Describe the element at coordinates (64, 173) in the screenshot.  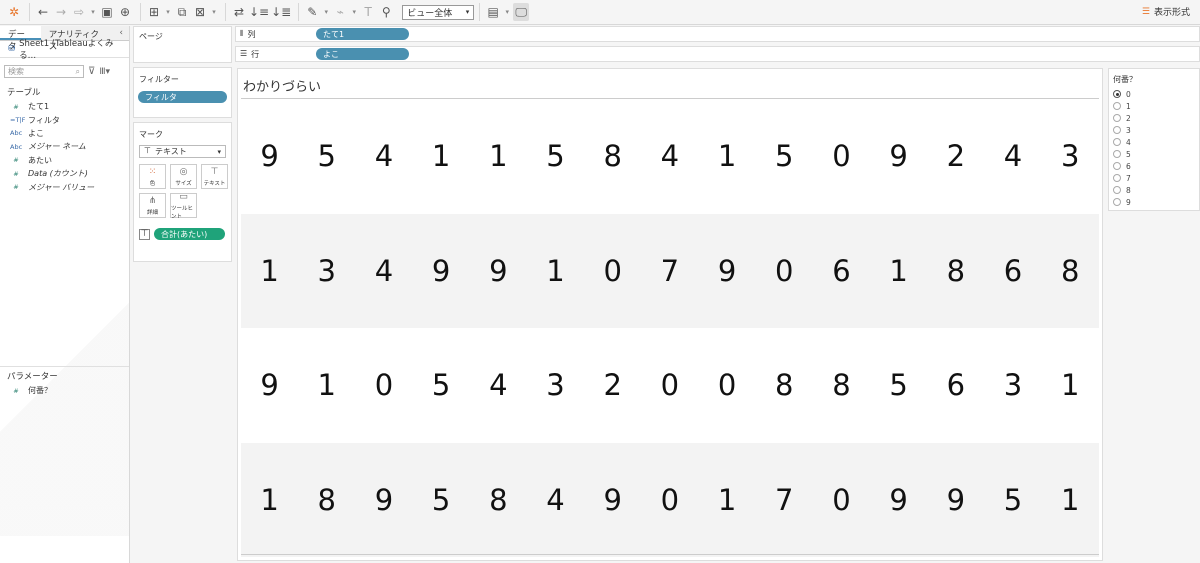
I see `field-item: # Data (カウント)` at that location.